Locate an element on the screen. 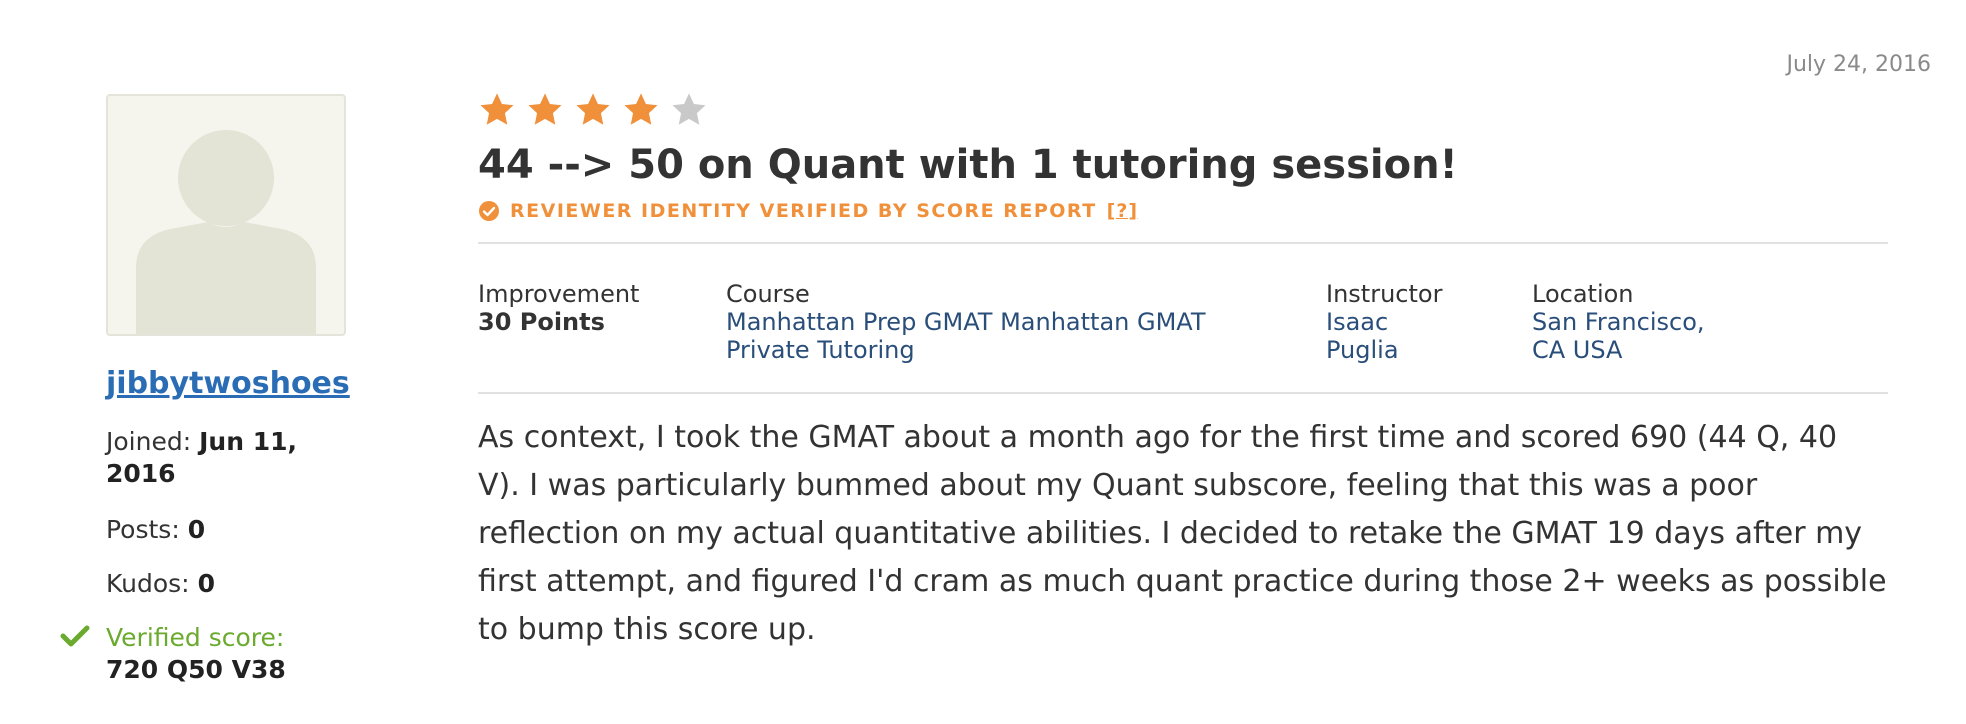  location-link: San Francisco, CA USA is located at coordinates (1637, 336).